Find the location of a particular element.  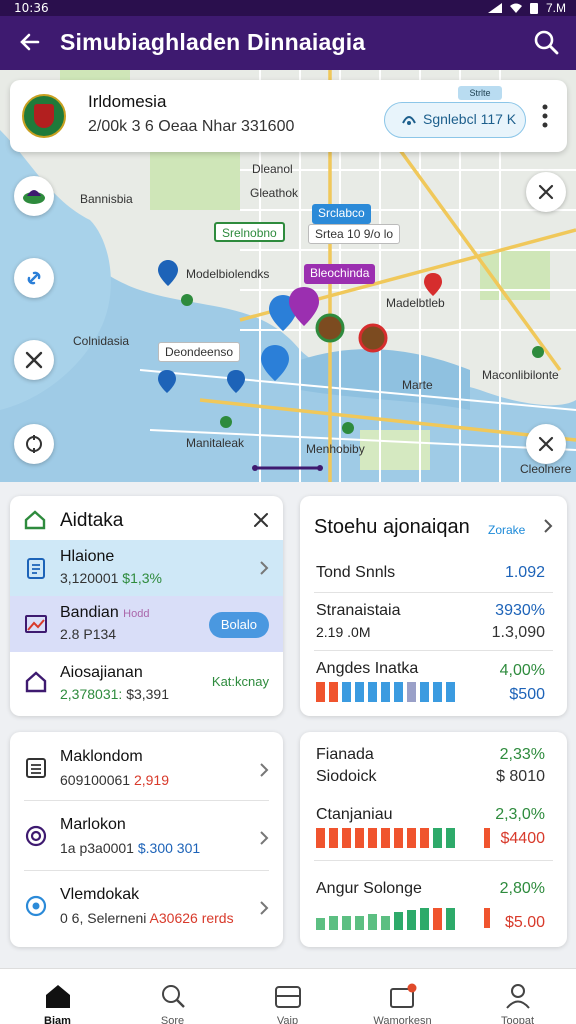

clipboard-icon is located at coordinates (36, 568).